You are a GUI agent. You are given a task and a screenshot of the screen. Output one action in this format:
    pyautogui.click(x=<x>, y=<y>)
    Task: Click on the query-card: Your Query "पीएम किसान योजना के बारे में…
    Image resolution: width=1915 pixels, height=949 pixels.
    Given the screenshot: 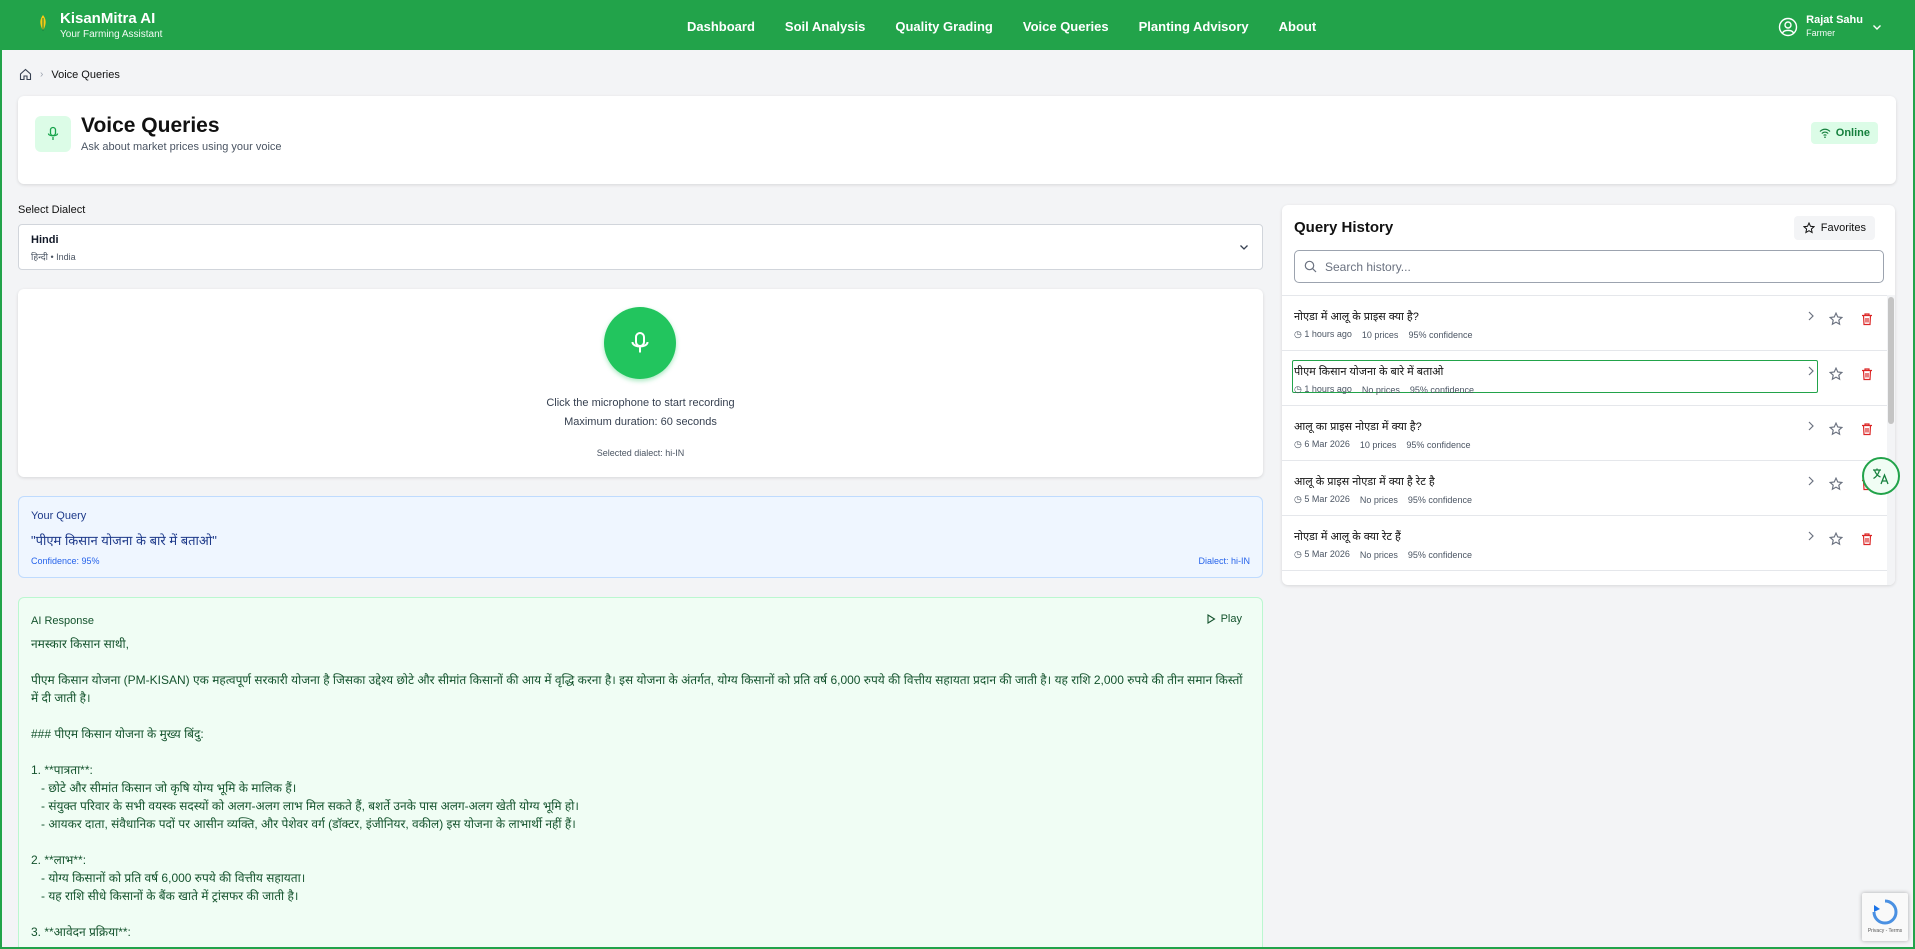 What is the action you would take?
    pyautogui.click(x=640, y=537)
    